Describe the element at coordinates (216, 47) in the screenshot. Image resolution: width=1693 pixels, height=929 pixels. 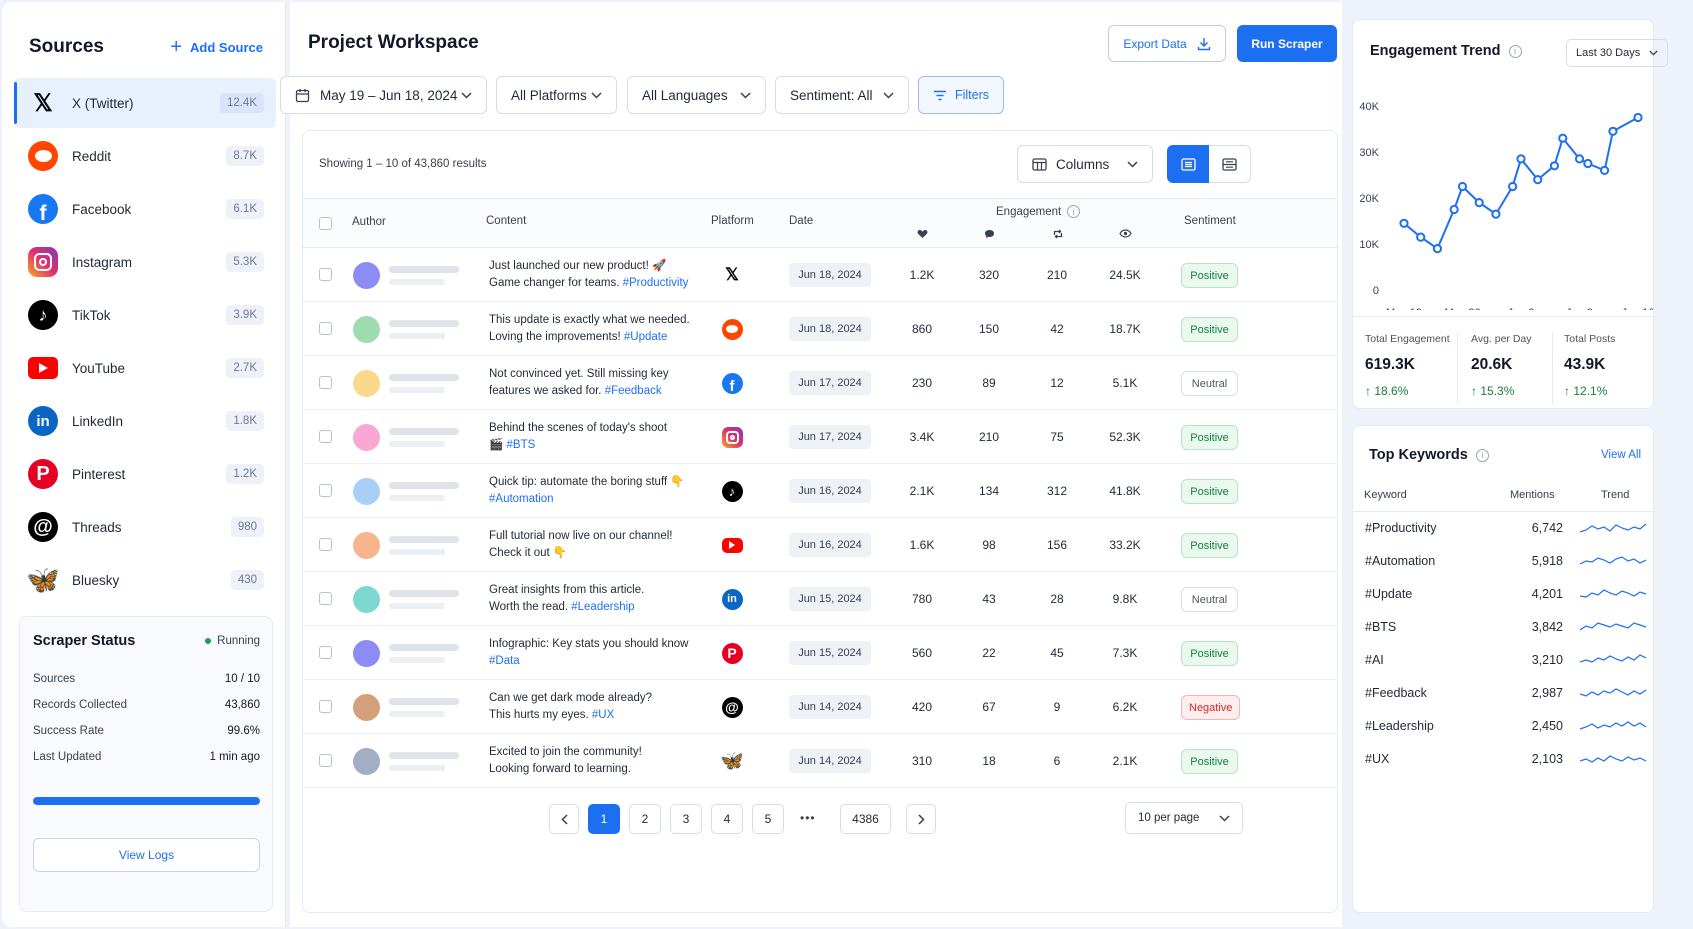
I see `add-source-button: + Add Source` at that location.